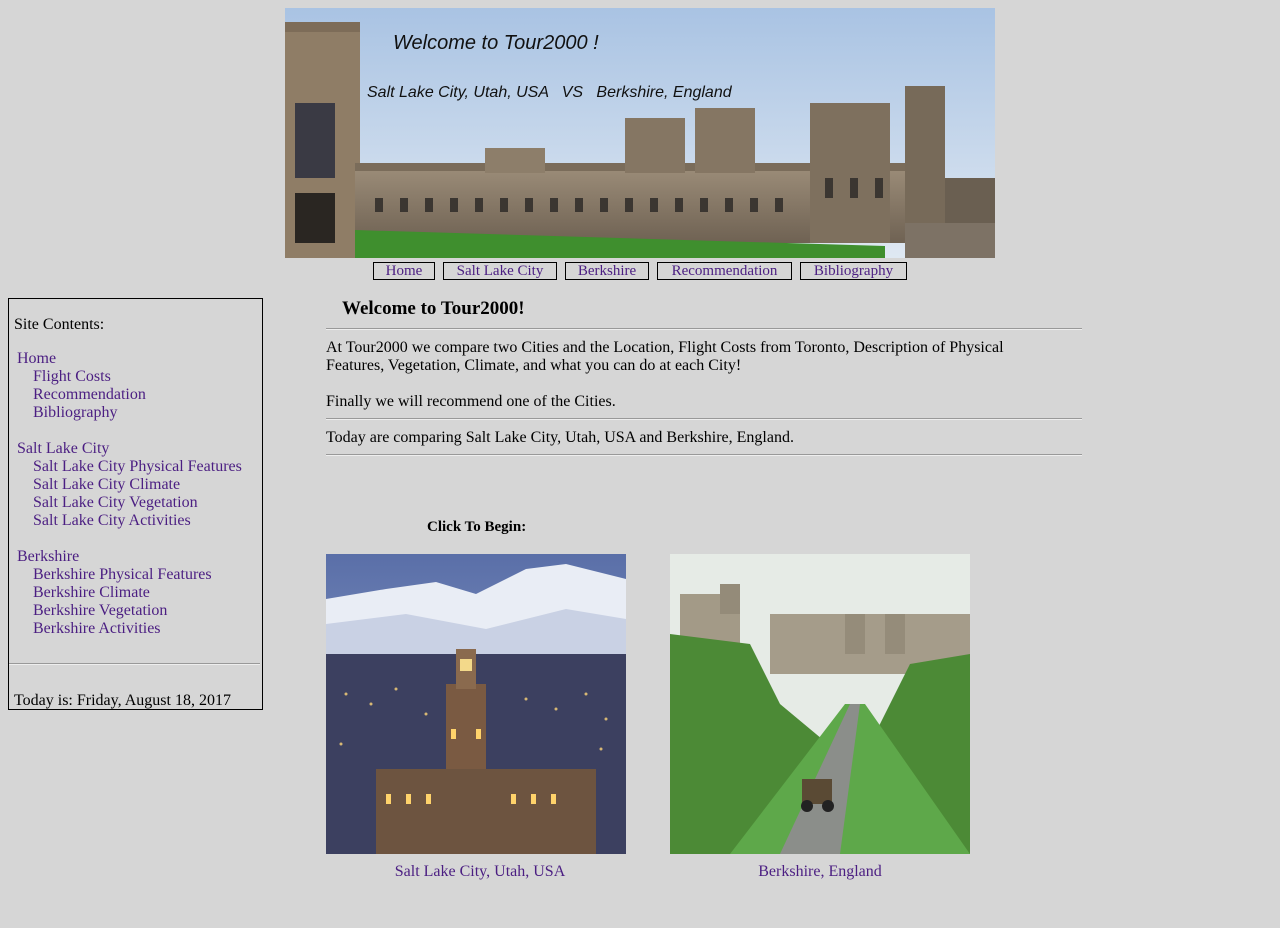  What do you see at coordinates (122, 575) in the screenshot?
I see `sidebar-link-berkshire-physical-features: Berkshire Physical Features` at bounding box center [122, 575].